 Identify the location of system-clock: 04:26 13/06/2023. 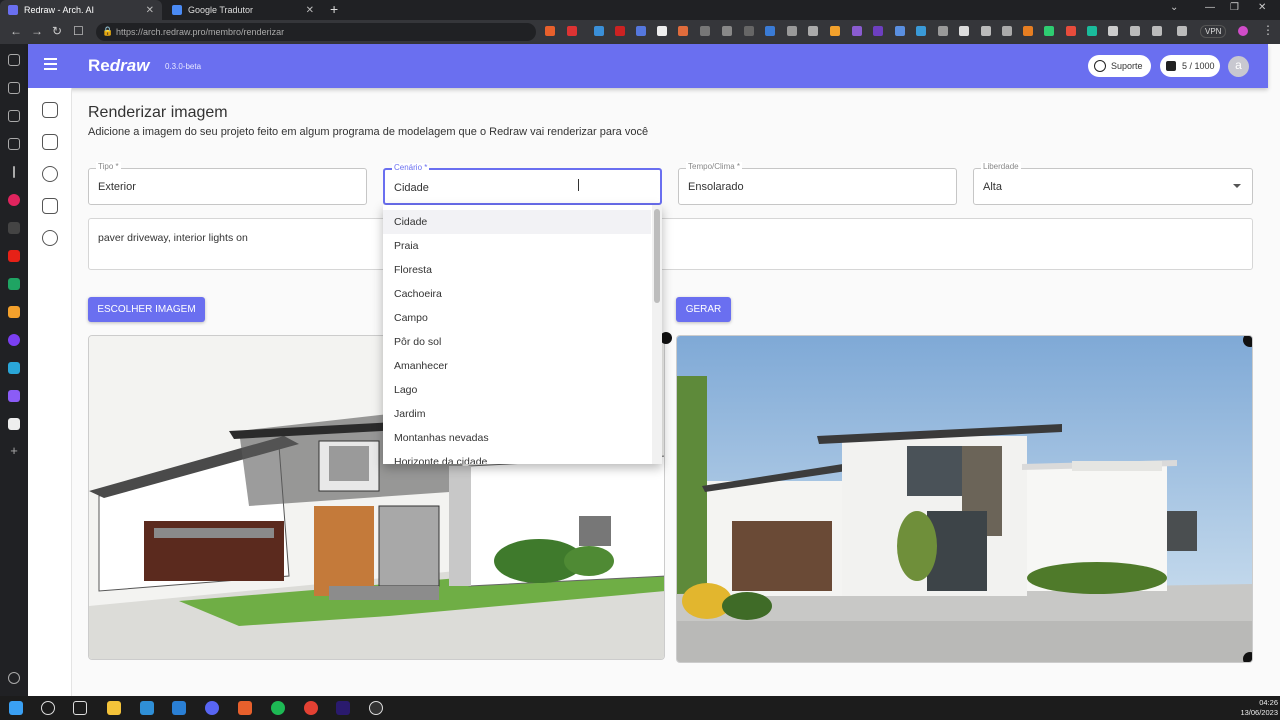
(1253, 708).